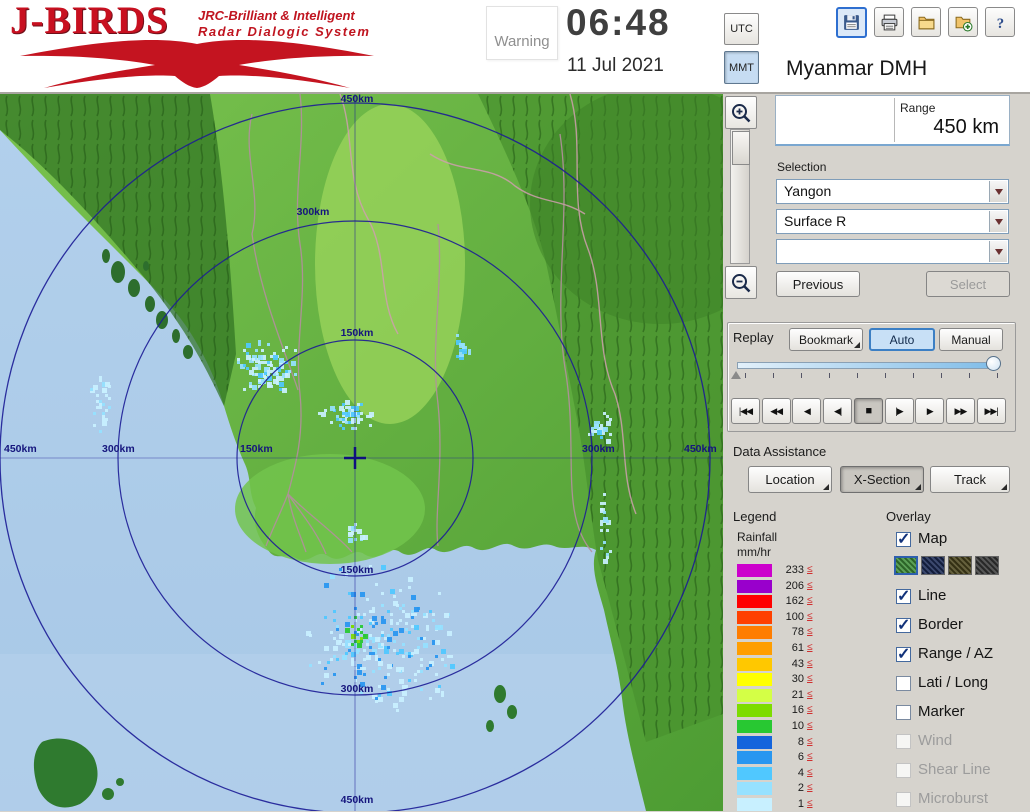 This screenshot has width=1030, height=812. Describe the element at coordinates (903, 654) in the screenshot. I see `overlay-checkbox-range-az` at that location.